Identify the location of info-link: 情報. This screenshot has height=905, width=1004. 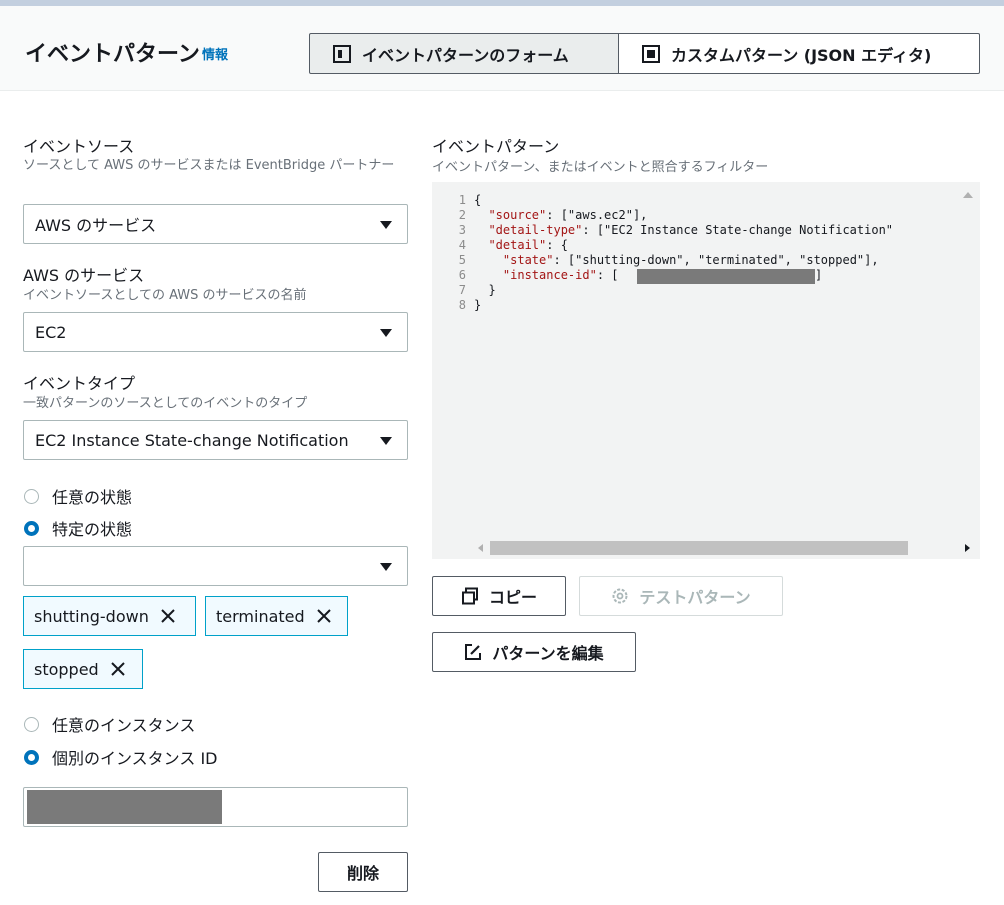
(215, 53).